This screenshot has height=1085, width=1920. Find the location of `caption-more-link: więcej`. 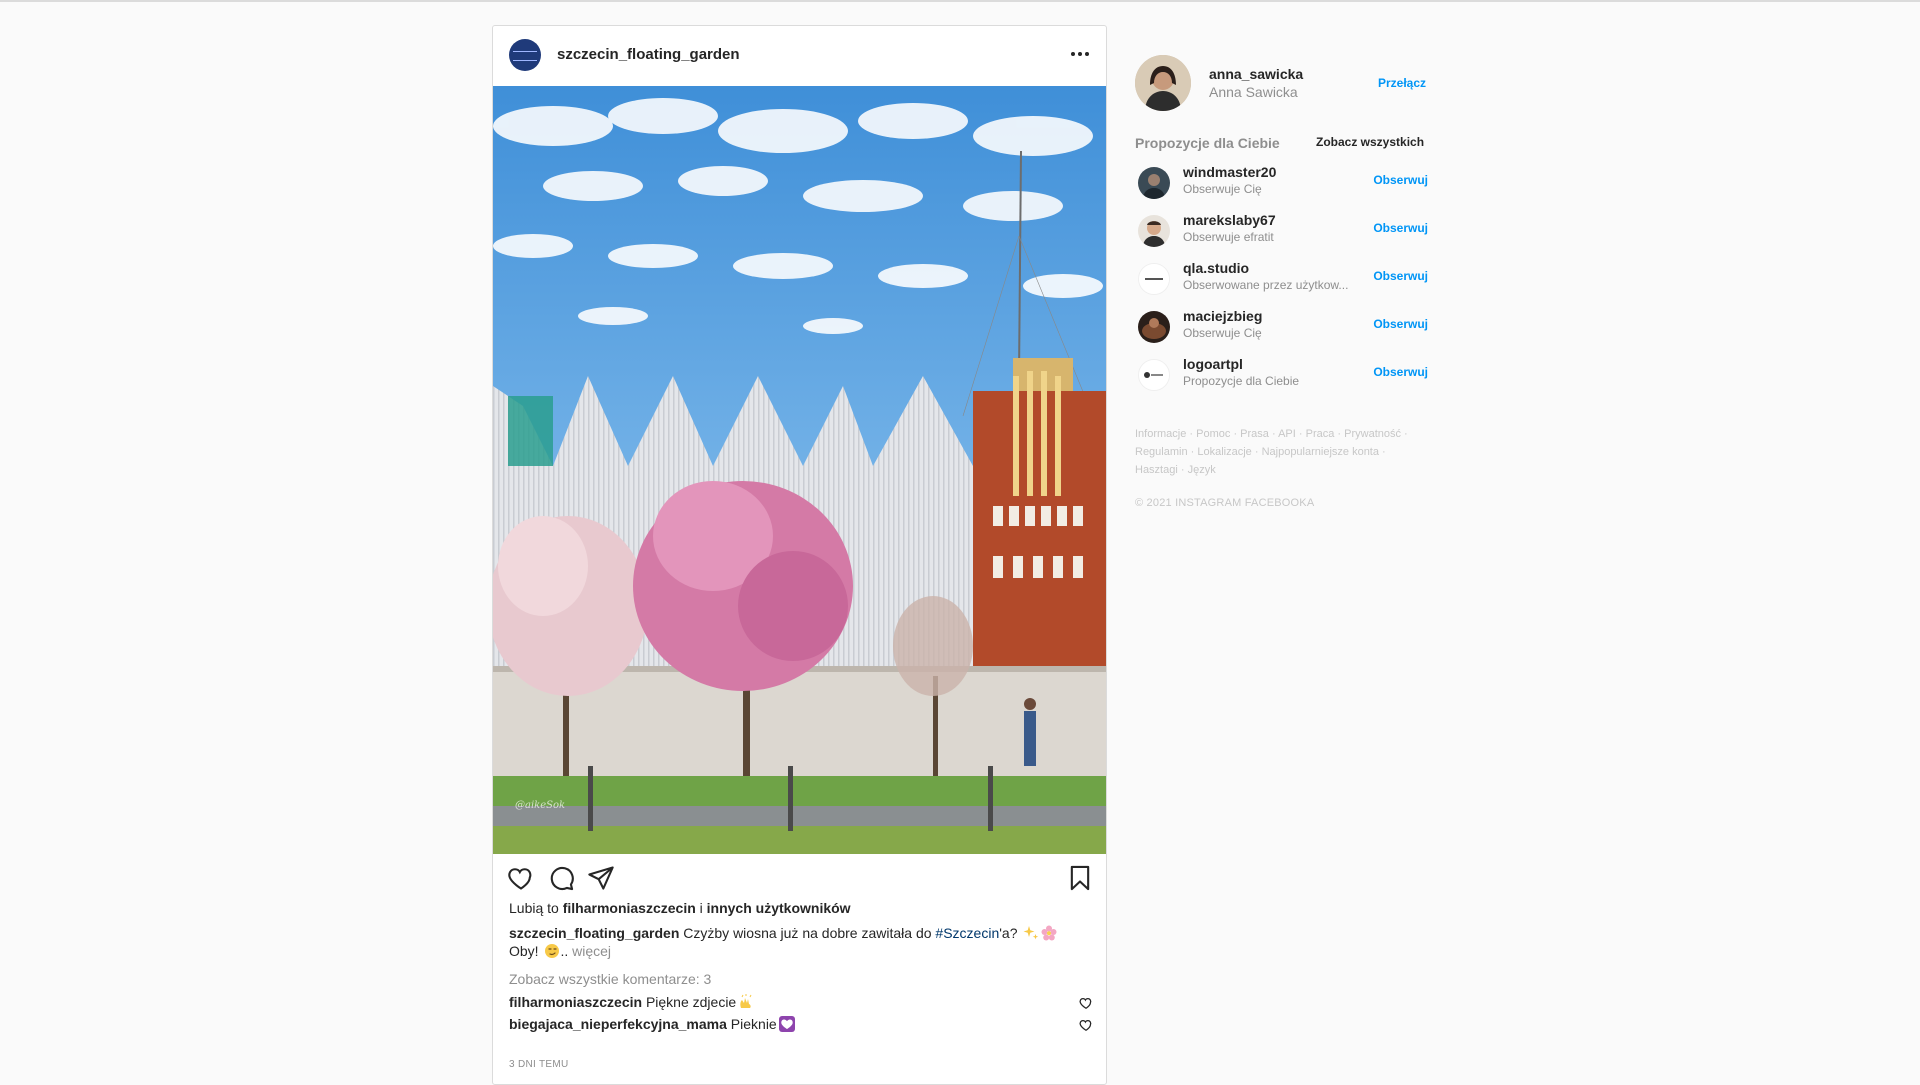

caption-more-link: więcej is located at coordinates (591, 951).